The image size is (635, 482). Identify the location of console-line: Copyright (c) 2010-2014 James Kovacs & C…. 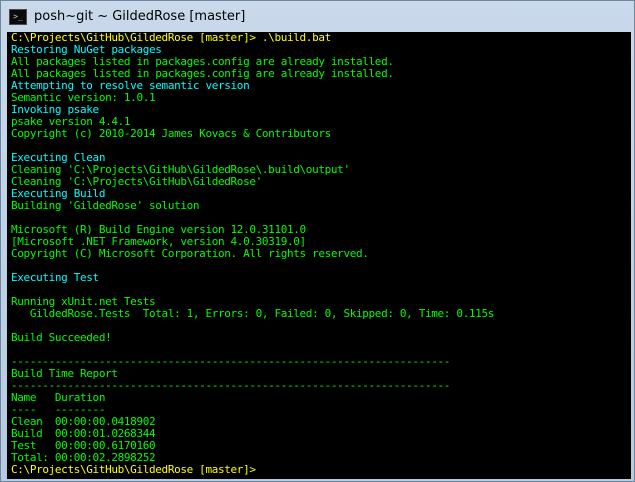
(171, 133).